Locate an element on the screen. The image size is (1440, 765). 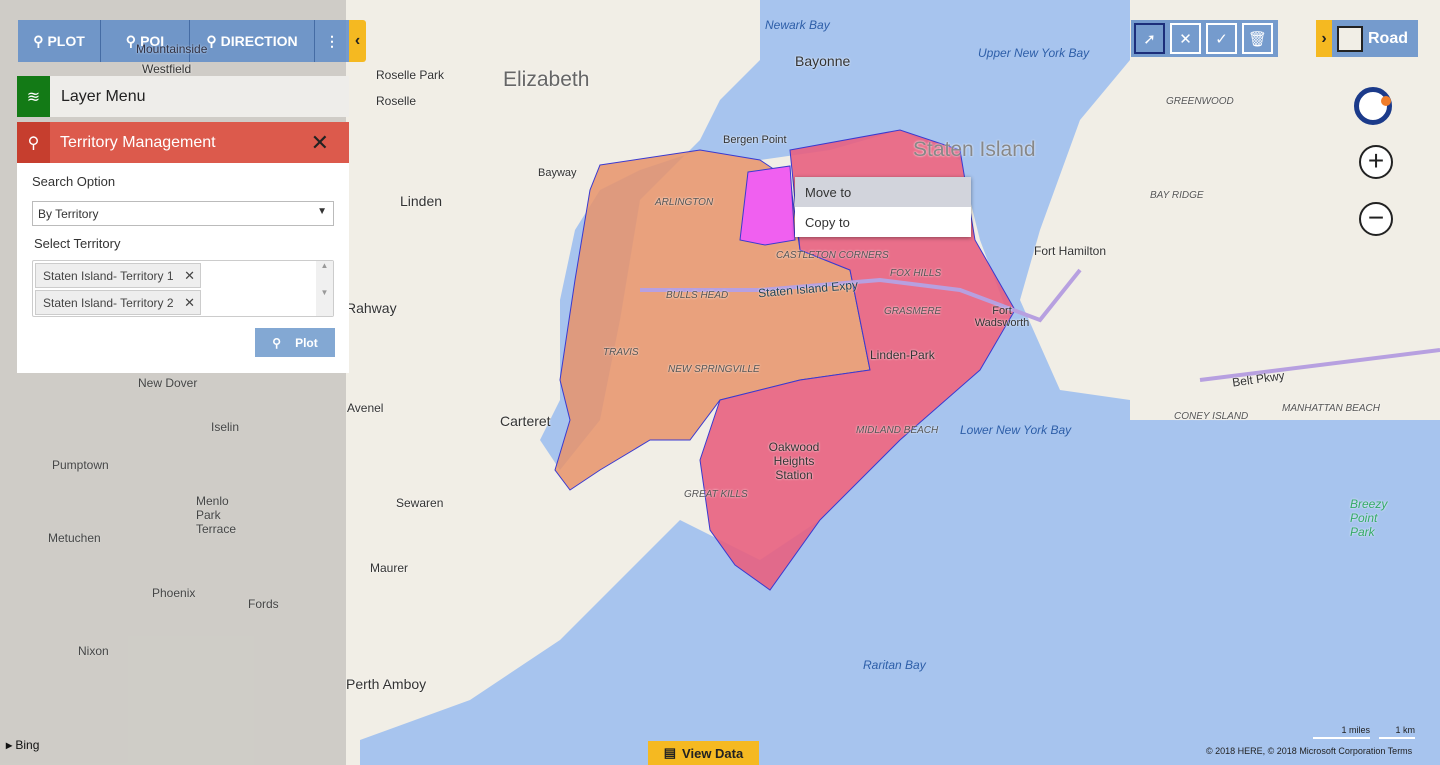
road-map-thumbnail-icon is located at coordinates (1350, 38).